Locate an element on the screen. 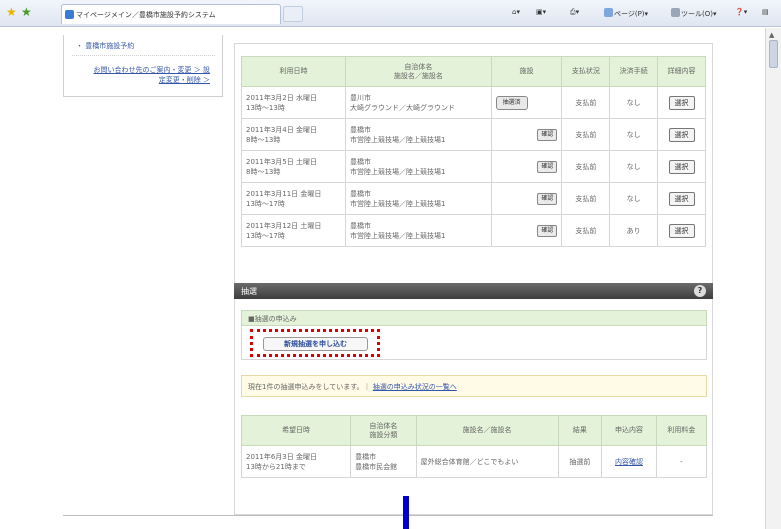 This screenshot has width=781, height=529. research-icon: ▤ is located at coordinates (765, 12).